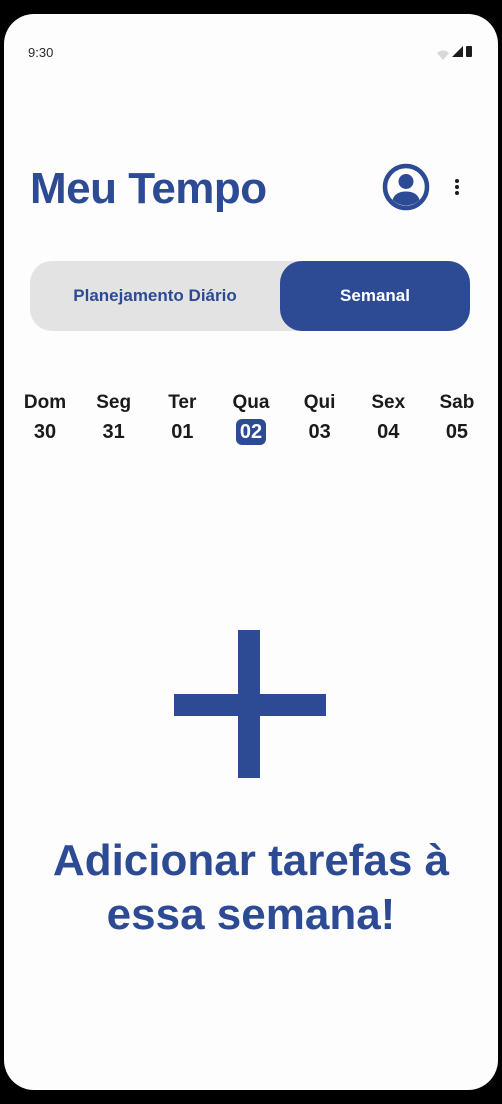 This screenshot has height=1104, width=502. What do you see at coordinates (457, 432) in the screenshot?
I see `day-number: 05` at bounding box center [457, 432].